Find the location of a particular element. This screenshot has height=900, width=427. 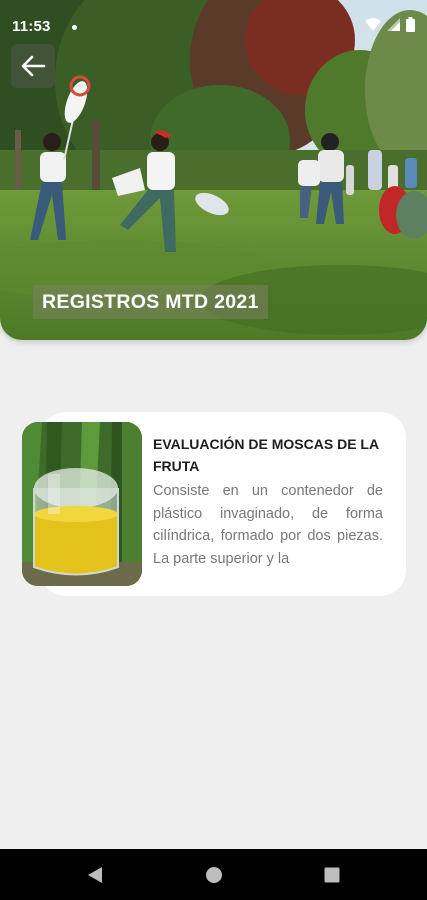

back-triangle-icon is located at coordinates (95, 875).